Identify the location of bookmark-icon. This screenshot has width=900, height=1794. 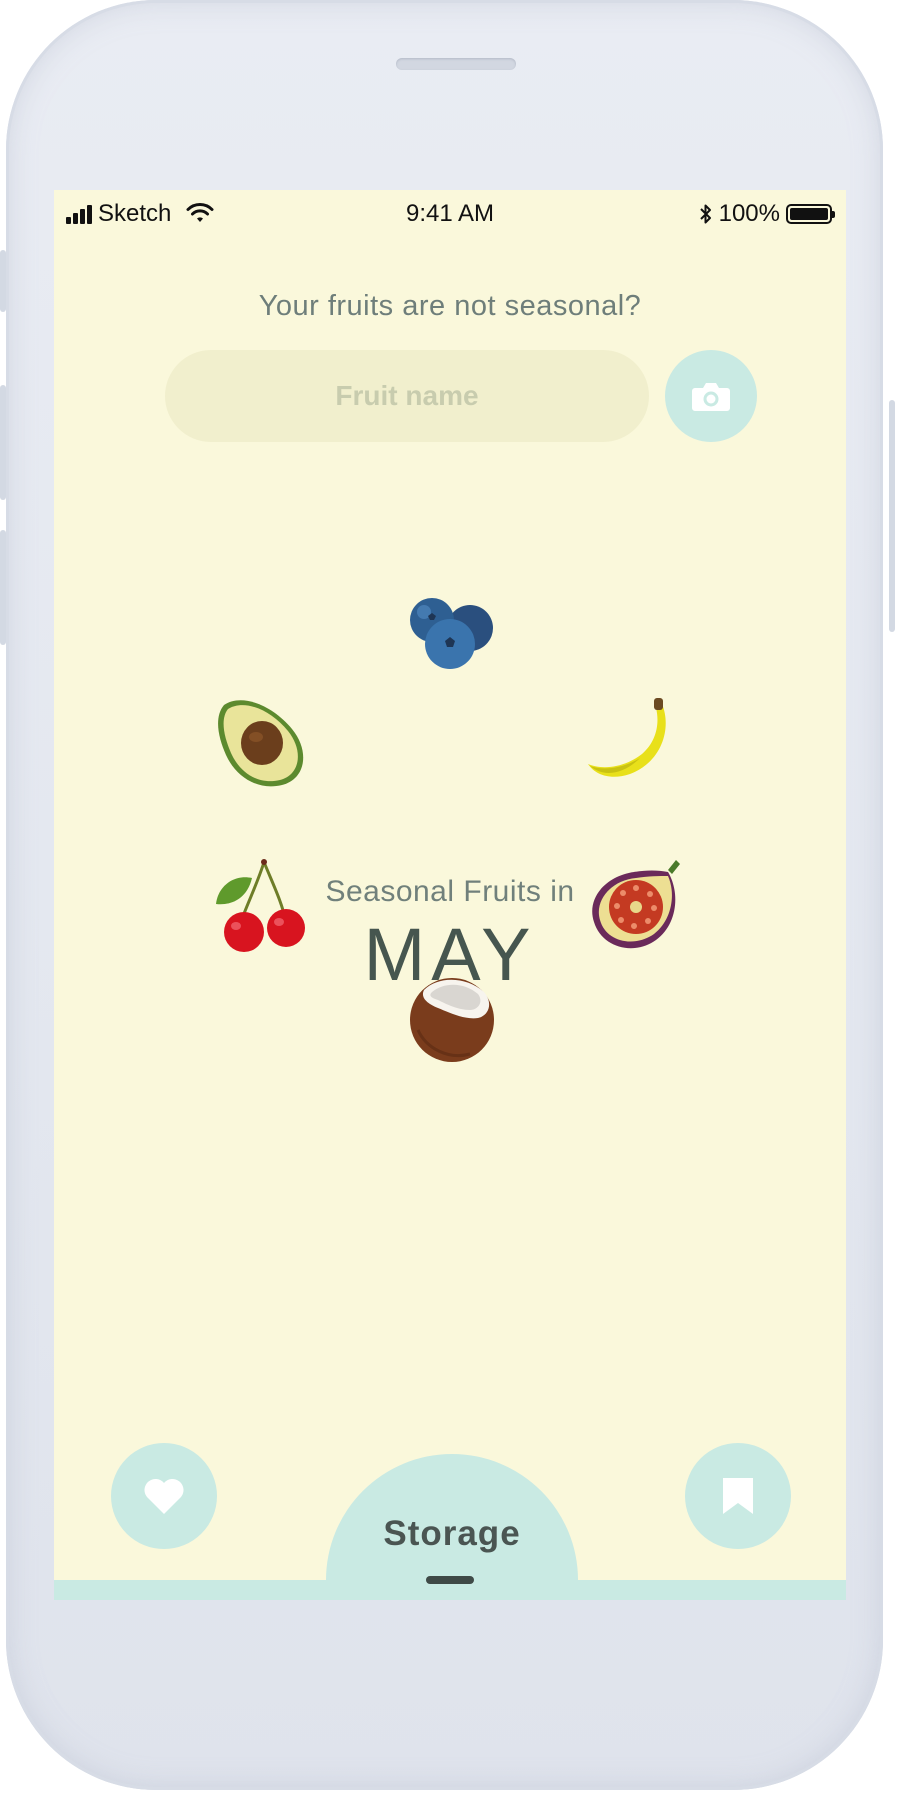
(738, 1496).